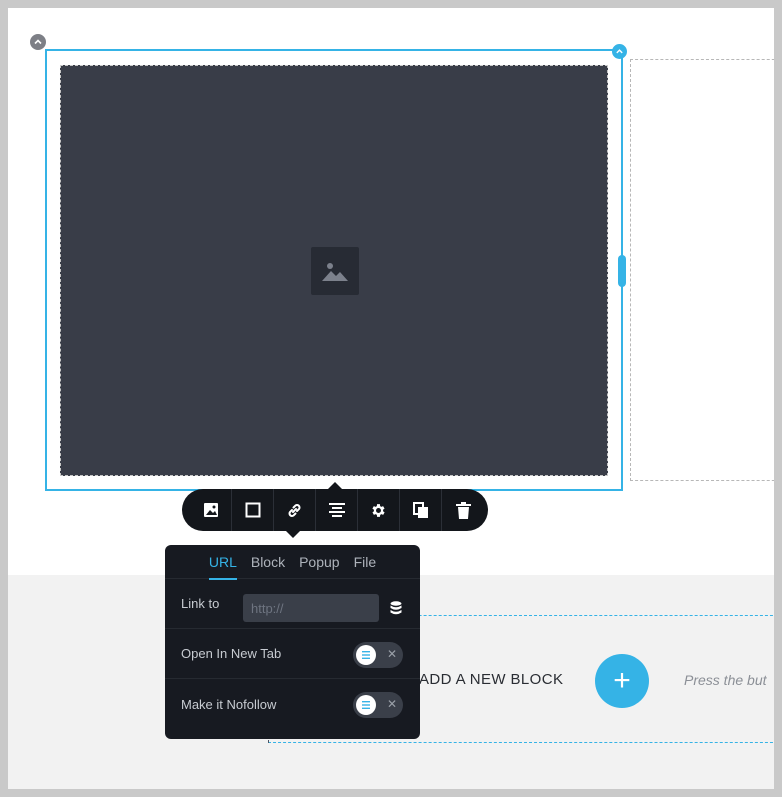 This screenshot has width=782, height=797. I want to click on link-icon, so click(294, 510).